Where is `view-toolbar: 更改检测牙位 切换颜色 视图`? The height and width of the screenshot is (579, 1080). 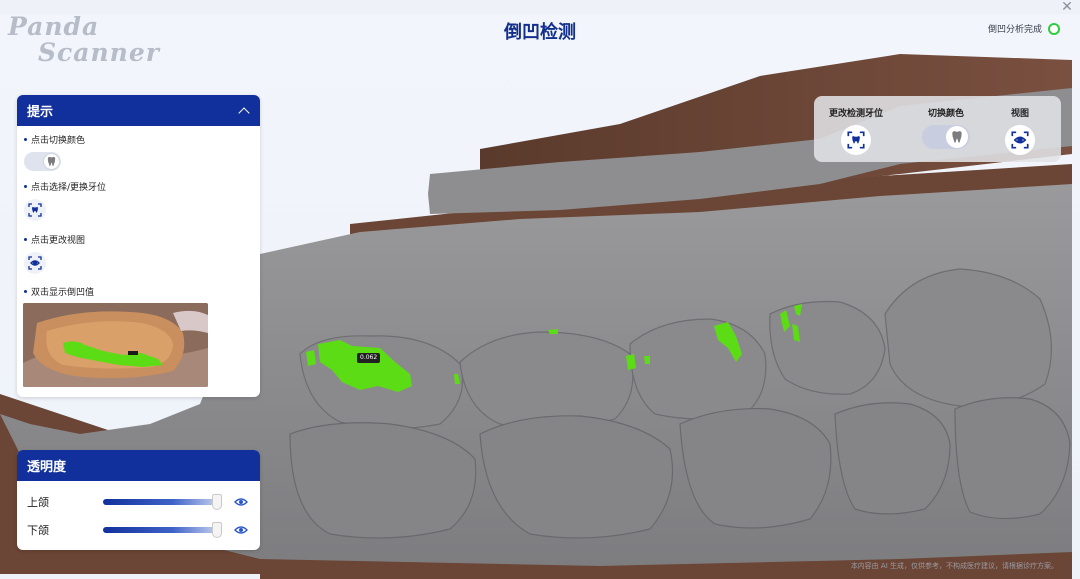 view-toolbar: 更改检测牙位 切换颜色 视图 is located at coordinates (937, 129).